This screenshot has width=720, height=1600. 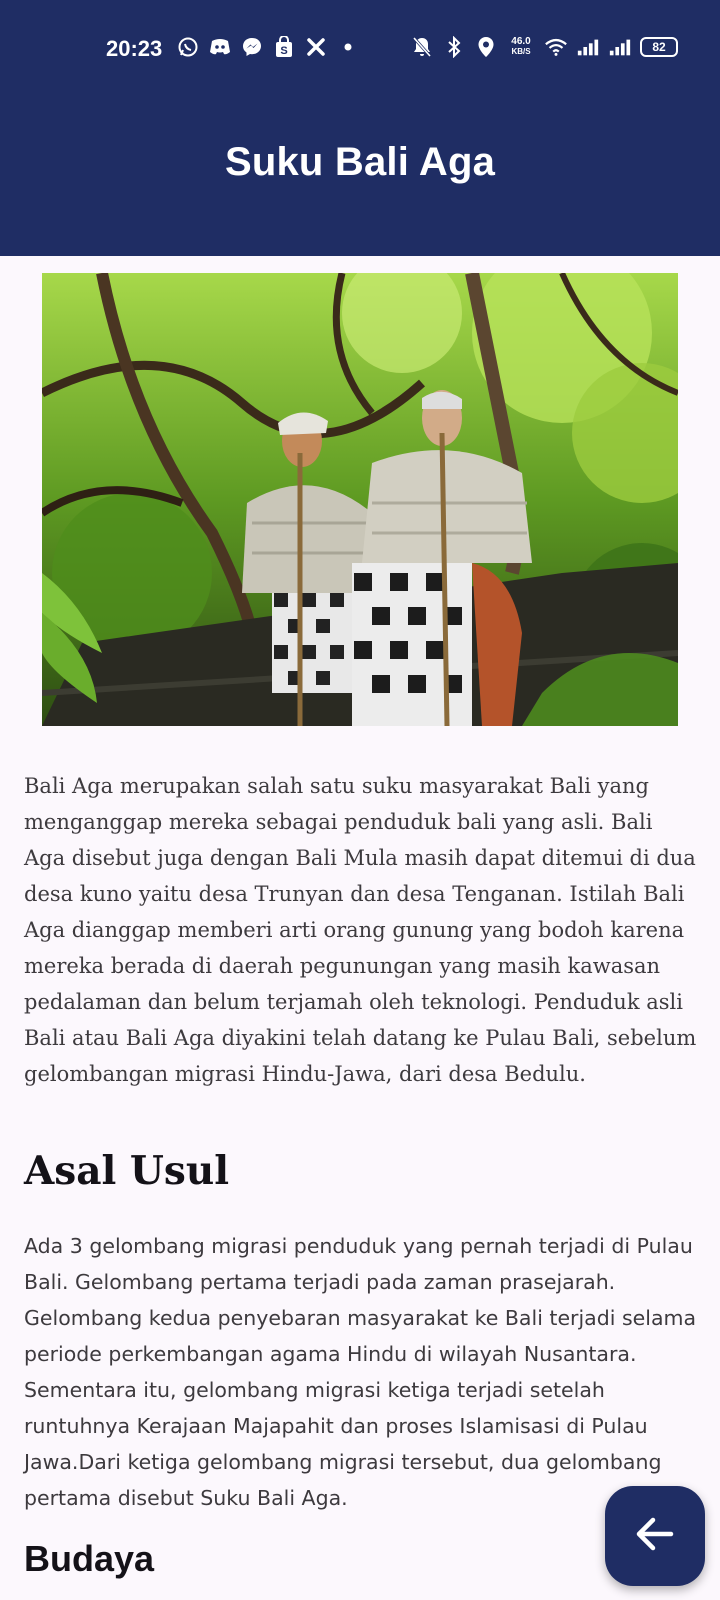 What do you see at coordinates (188, 47) in the screenshot?
I see `whatsapp-icon` at bounding box center [188, 47].